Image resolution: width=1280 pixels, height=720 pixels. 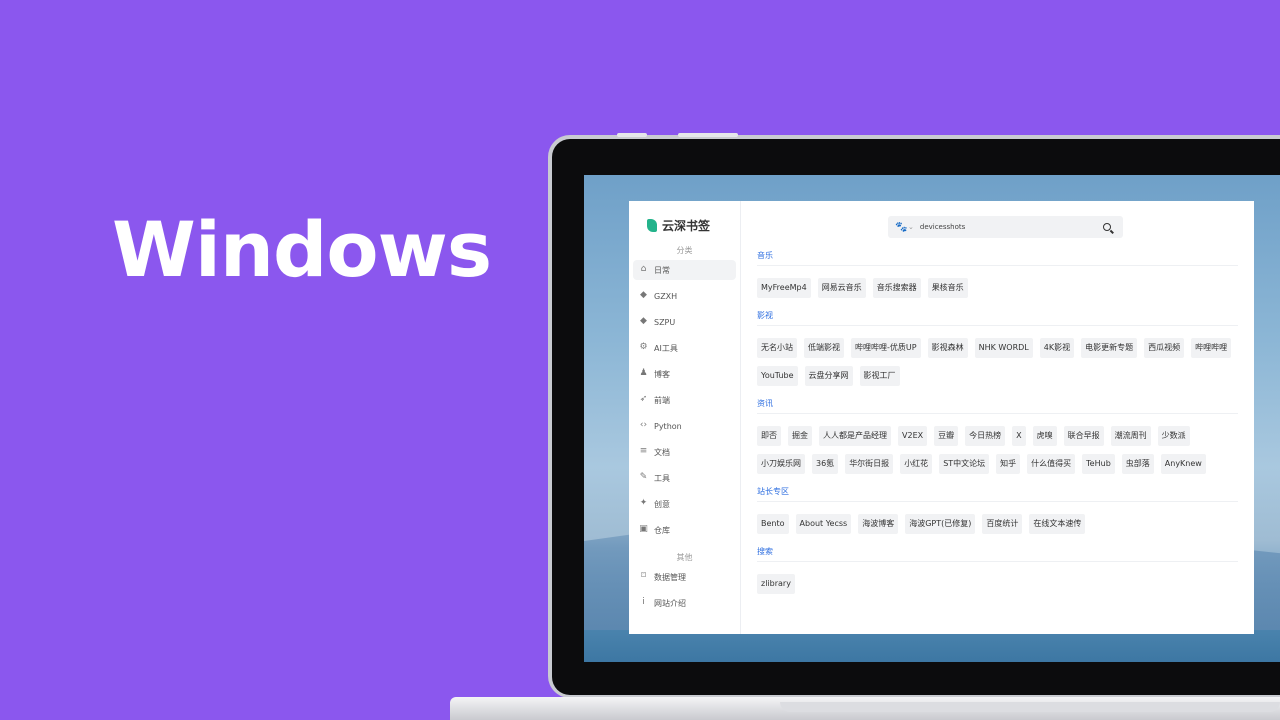 What do you see at coordinates (1030, 707) in the screenshot?
I see `laptop-base-groove` at bounding box center [1030, 707].